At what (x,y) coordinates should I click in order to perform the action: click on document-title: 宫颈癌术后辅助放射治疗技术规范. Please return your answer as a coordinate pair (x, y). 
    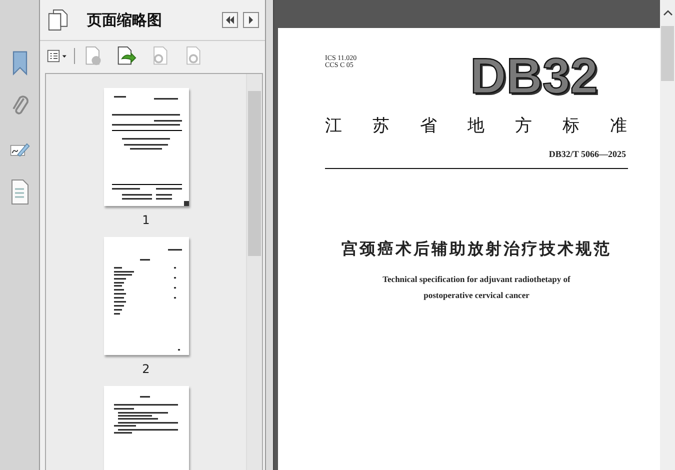
    Looking at the image, I should click on (477, 249).